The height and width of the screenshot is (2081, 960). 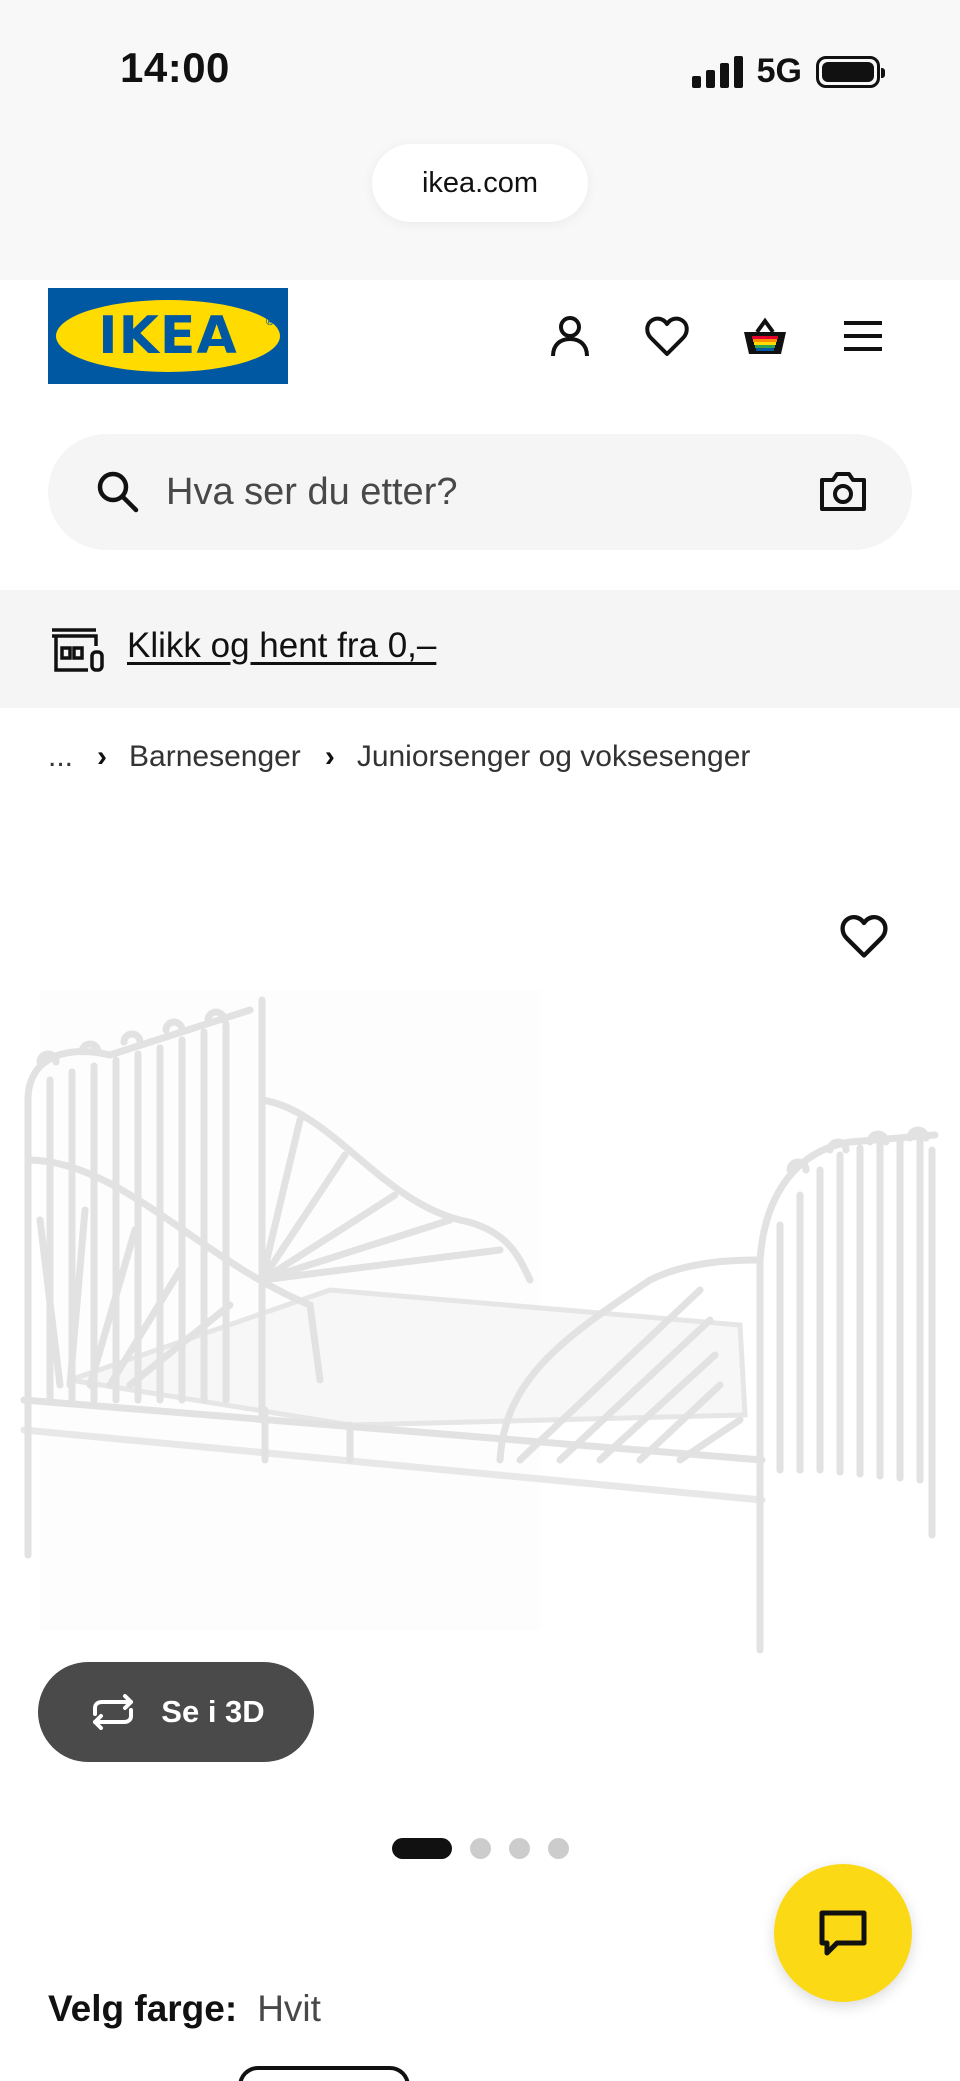 What do you see at coordinates (269, 322) in the screenshot?
I see `registered-mark-icon: ®` at bounding box center [269, 322].